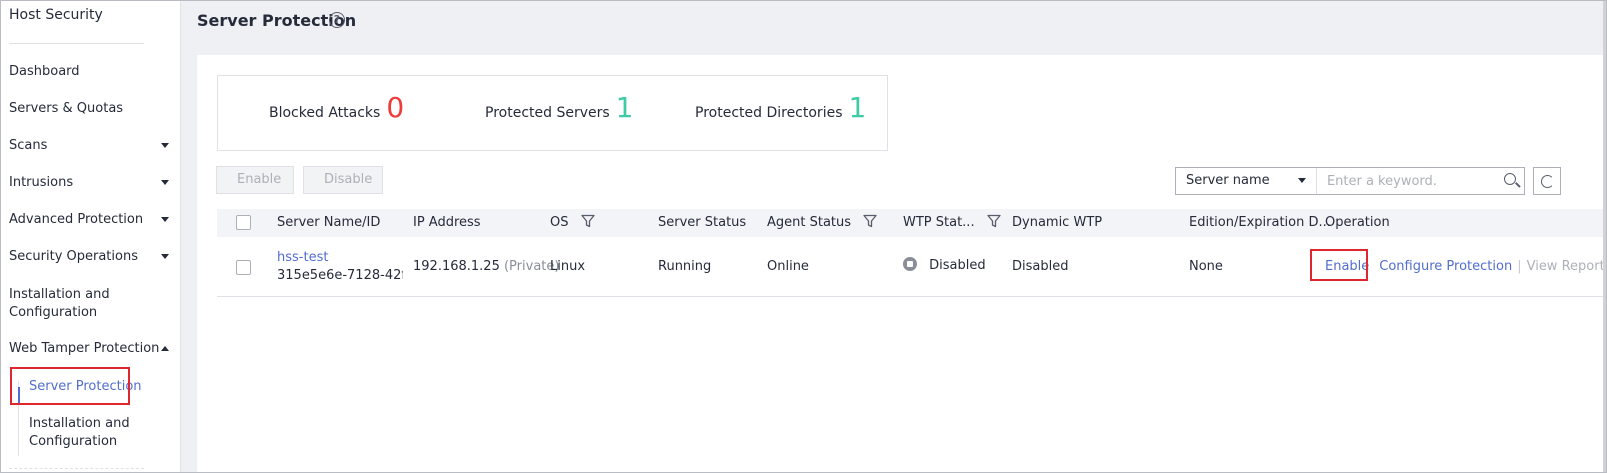 The image size is (1607, 473). What do you see at coordinates (73, 256) in the screenshot?
I see `sidebar-item-label: Security Operations` at bounding box center [73, 256].